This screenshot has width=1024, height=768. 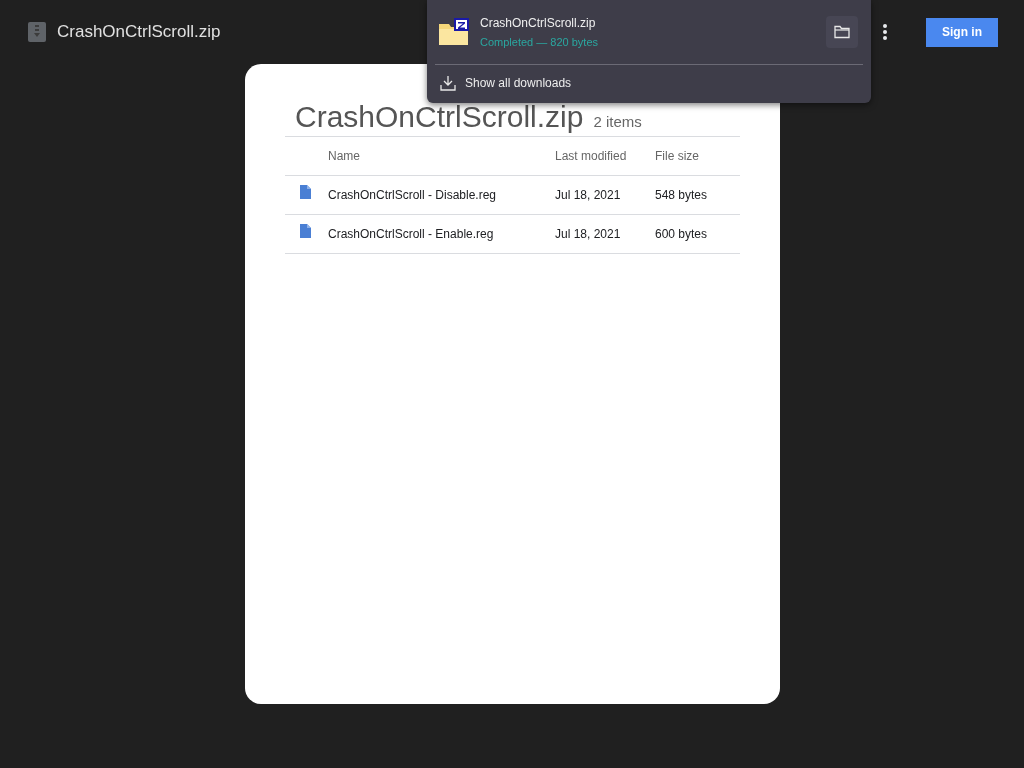 I want to click on file-name-cell: CrashOnCtrlScroll - Enable.reg, so click(x=441, y=234).